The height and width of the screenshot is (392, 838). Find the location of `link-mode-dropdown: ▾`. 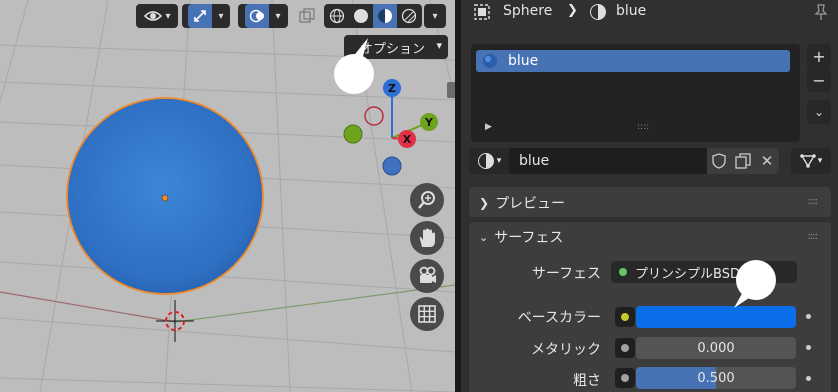

link-mode-dropdown: ▾ is located at coordinates (811, 161).